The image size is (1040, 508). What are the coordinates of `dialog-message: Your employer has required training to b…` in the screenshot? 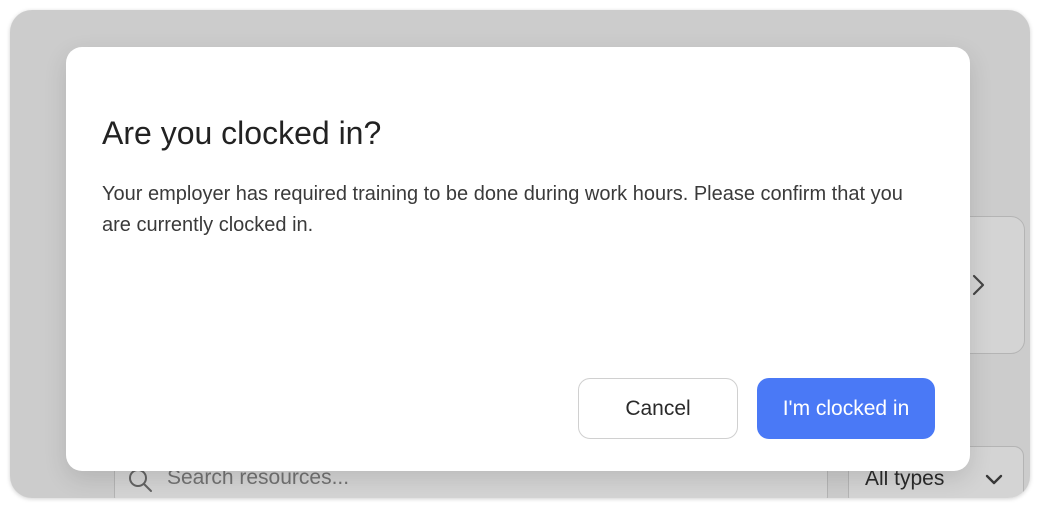 It's located at (502, 209).